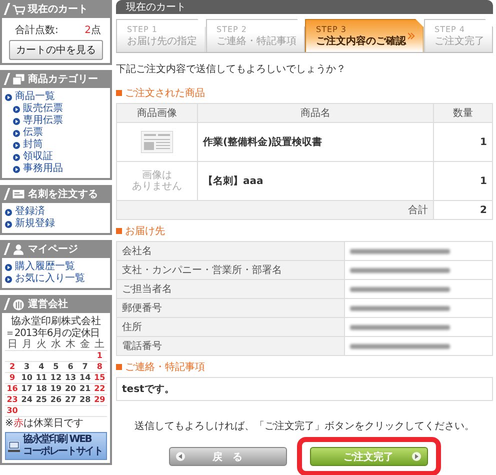  What do you see at coordinates (85, 367) in the screenshot?
I see `calendar-day: 7` at bounding box center [85, 367].